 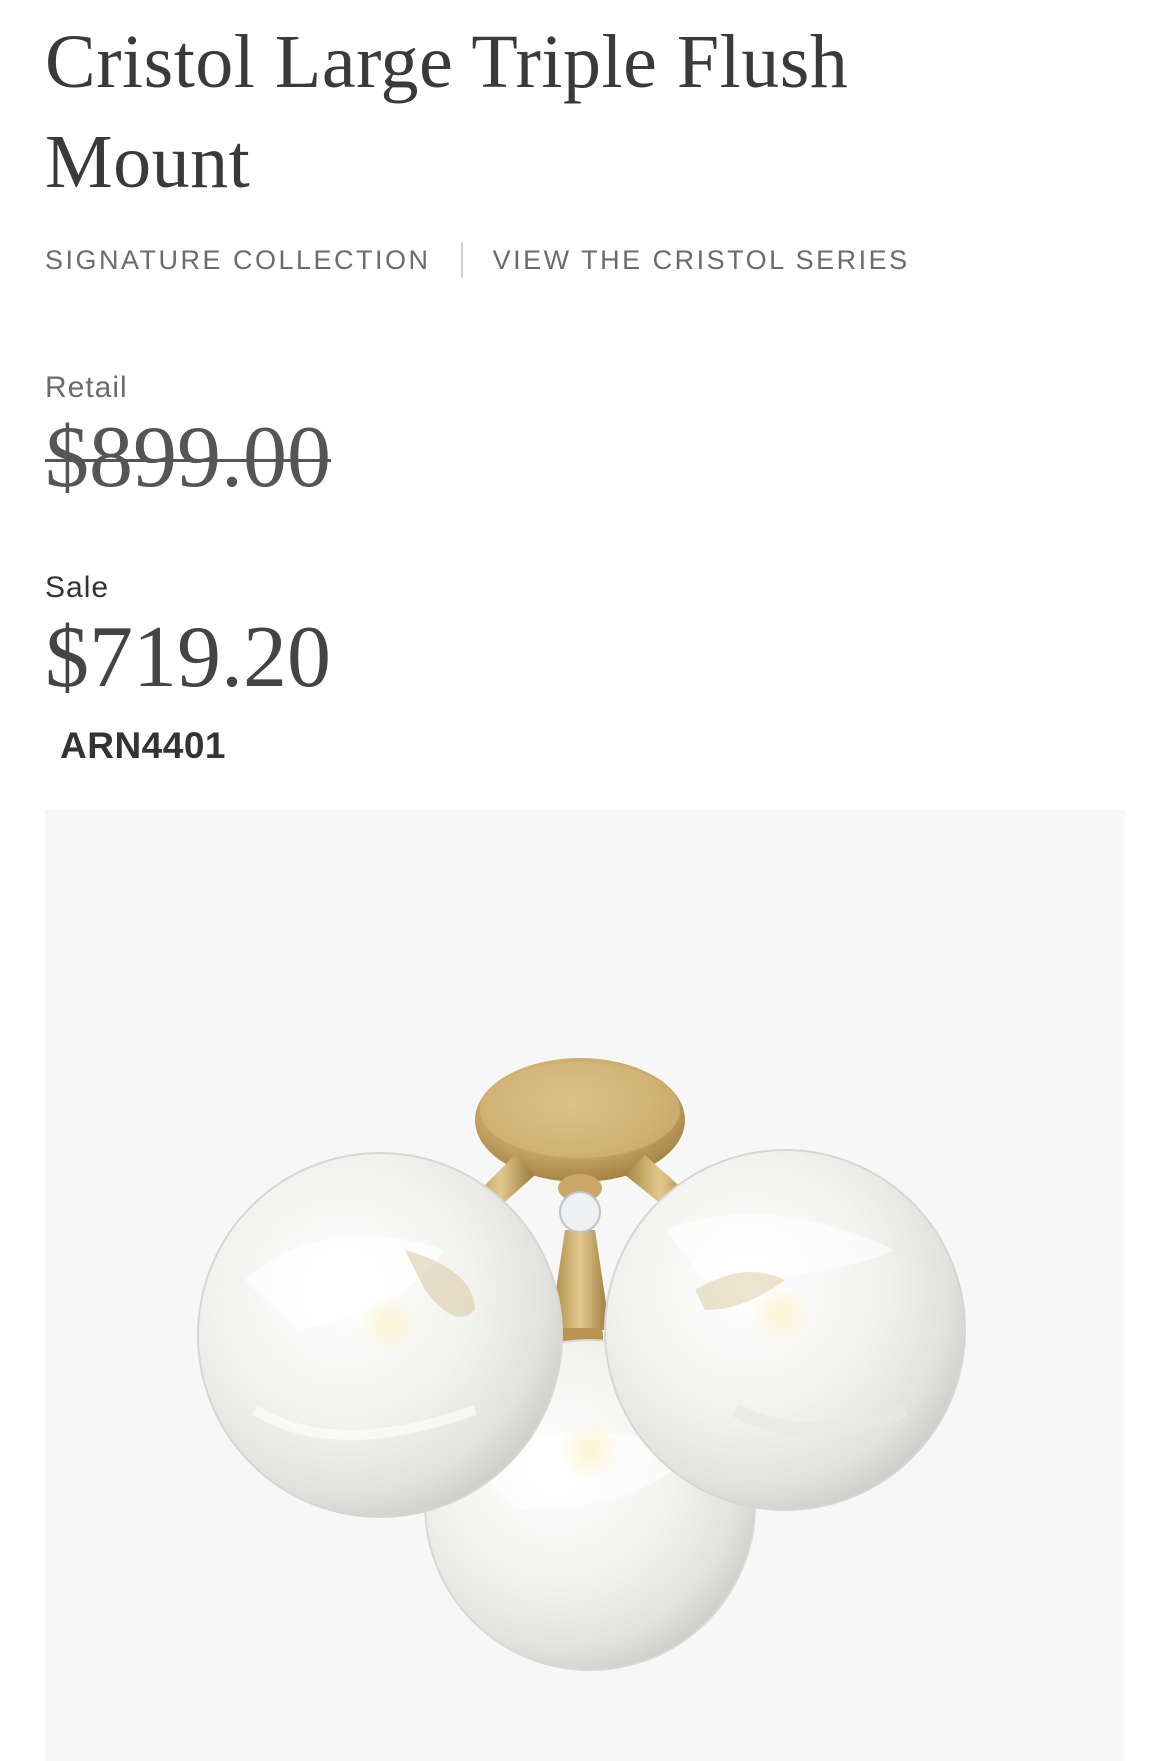 I want to click on retail-price-block: Retail $899.00, so click(x=585, y=437).